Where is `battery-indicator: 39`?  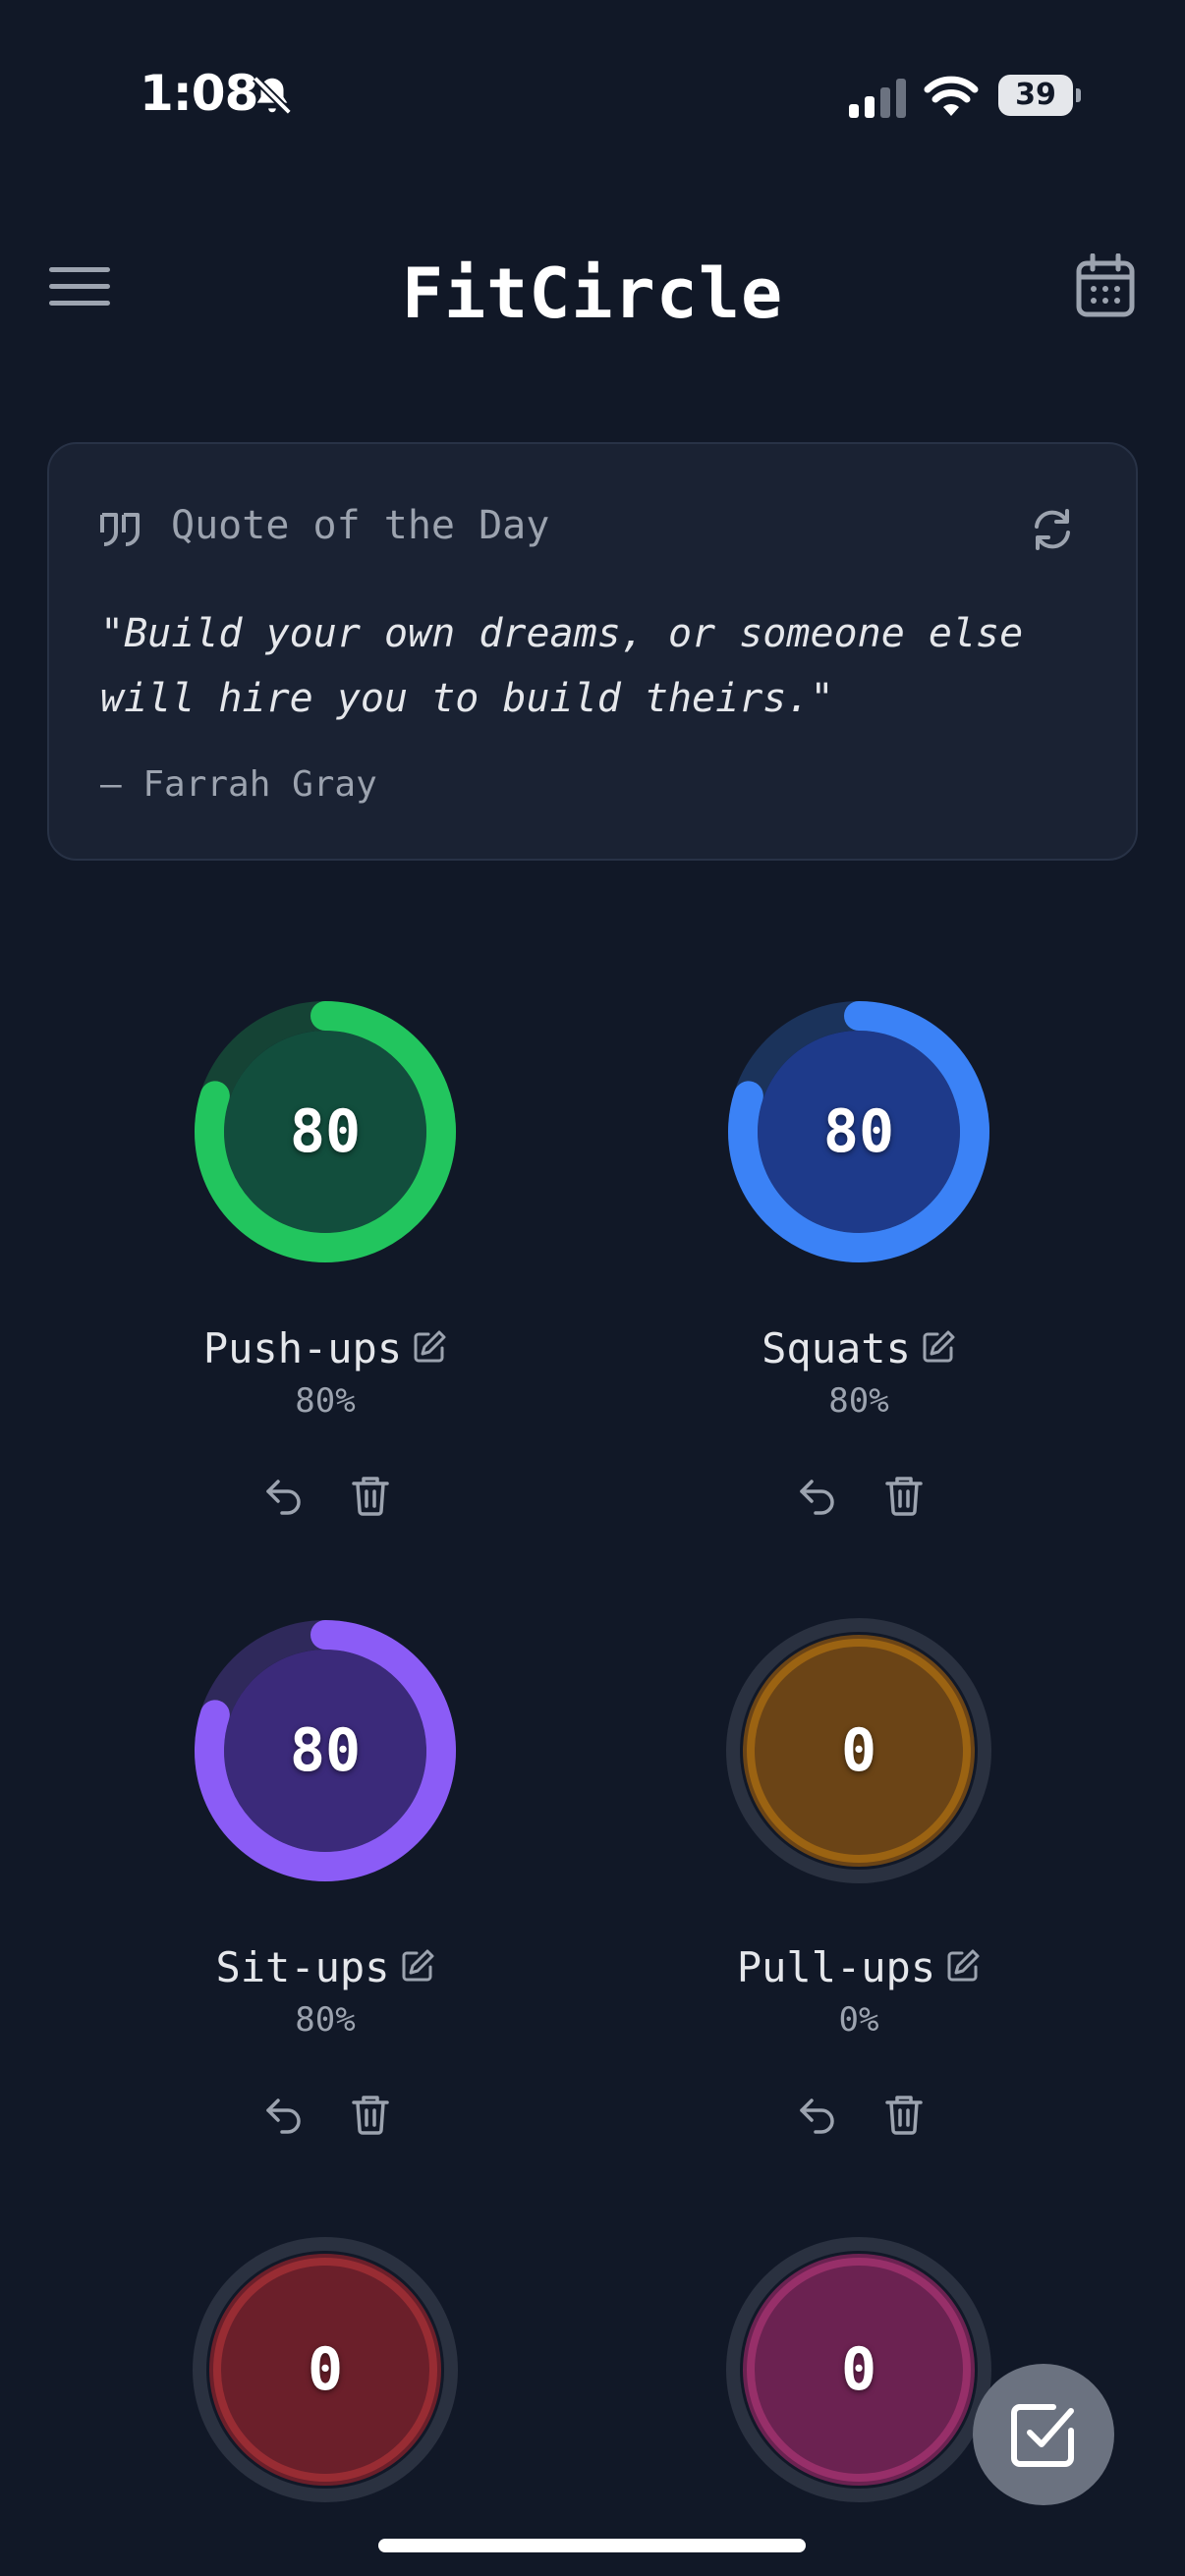 battery-indicator: 39 is located at coordinates (1040, 95).